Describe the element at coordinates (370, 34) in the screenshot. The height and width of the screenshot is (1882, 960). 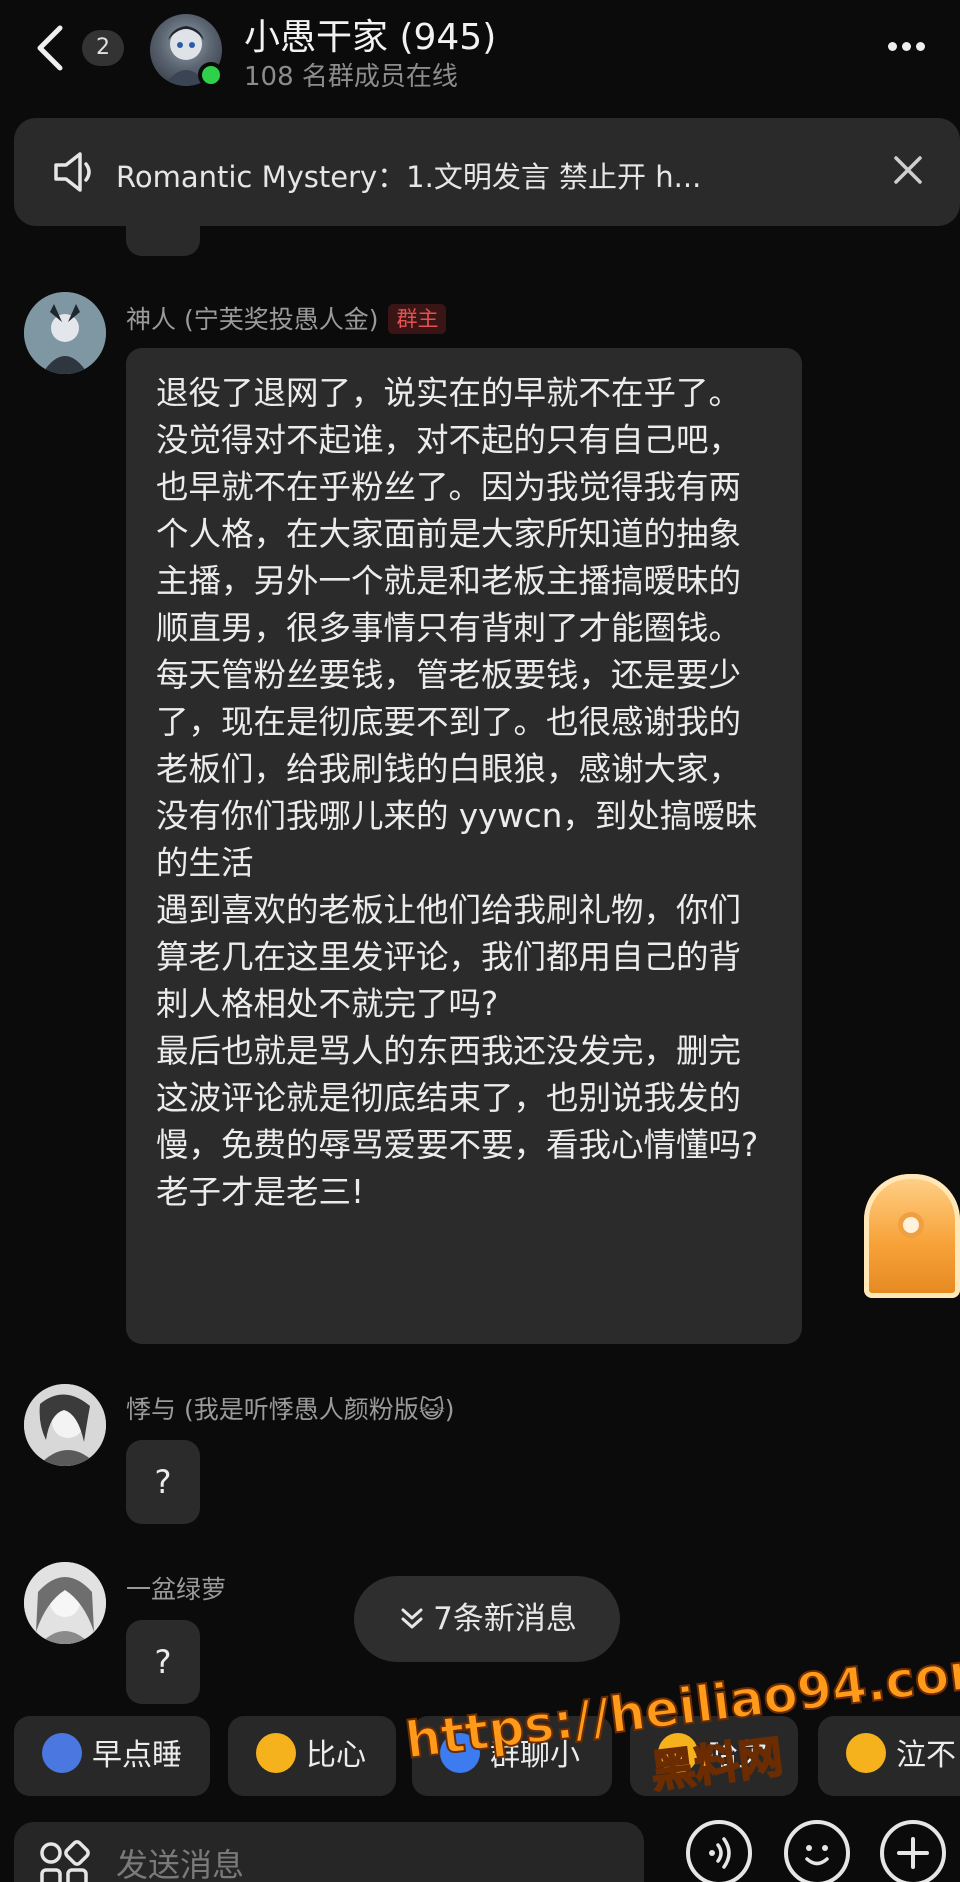
I see `group-title: 小愚干家 (945)` at that location.